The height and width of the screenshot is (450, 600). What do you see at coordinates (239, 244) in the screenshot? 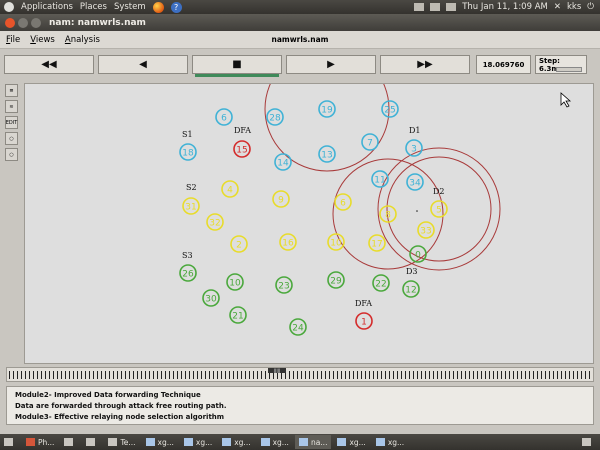
I see `network-node: 2` at bounding box center [239, 244].